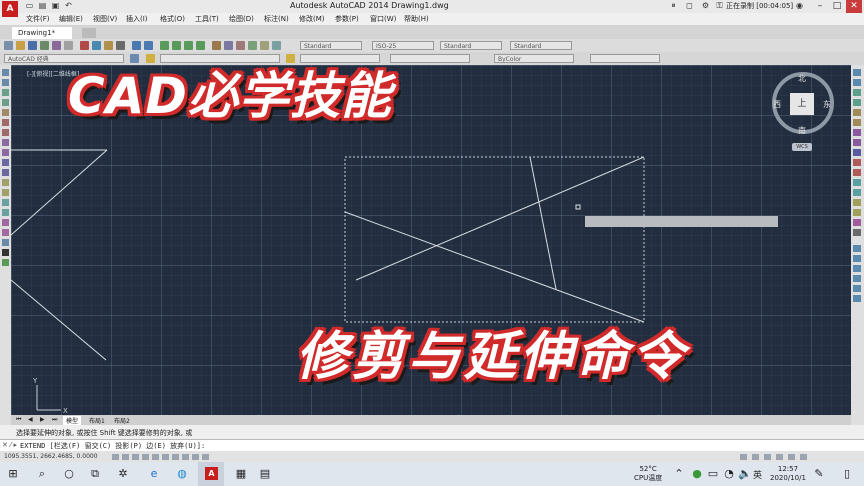  What do you see at coordinates (172, 19) in the screenshot?
I see `menu-format: 格式(O)` at bounding box center [172, 19].